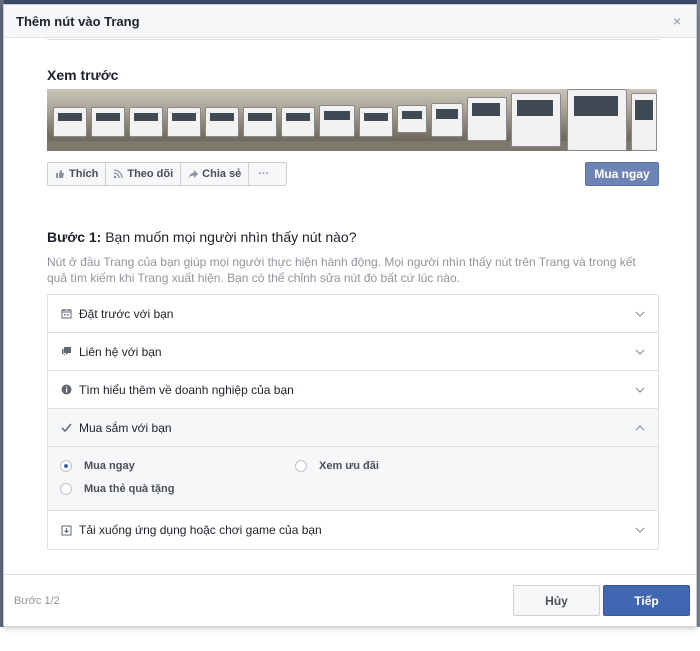 The height and width of the screenshot is (651, 700). I want to click on option-shop: Mua sắm với bạn, so click(353, 428).